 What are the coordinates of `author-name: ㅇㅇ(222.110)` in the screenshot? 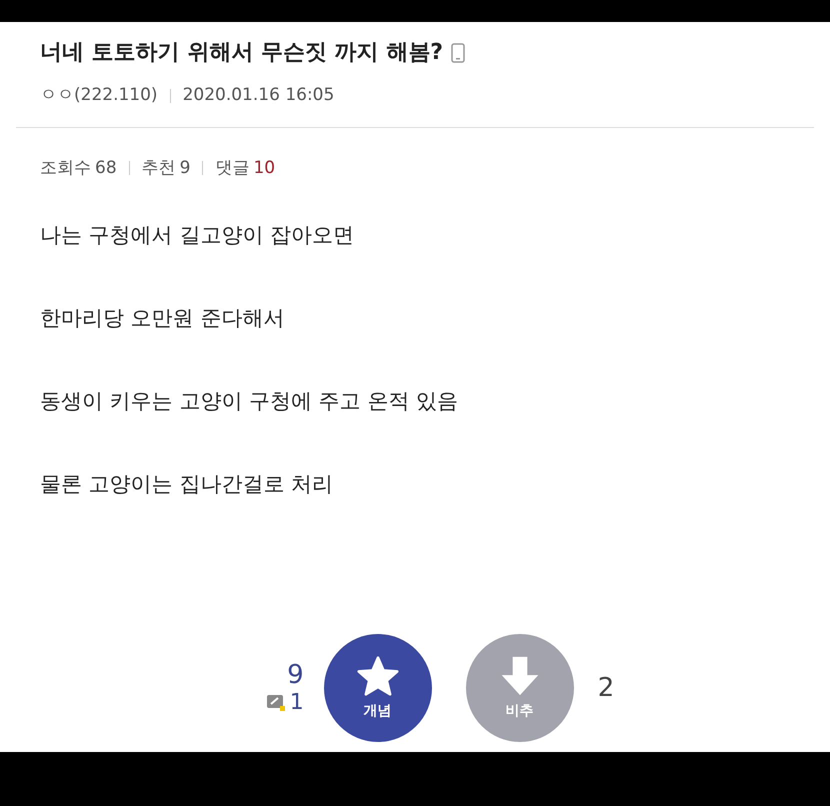 It's located at (99, 95).